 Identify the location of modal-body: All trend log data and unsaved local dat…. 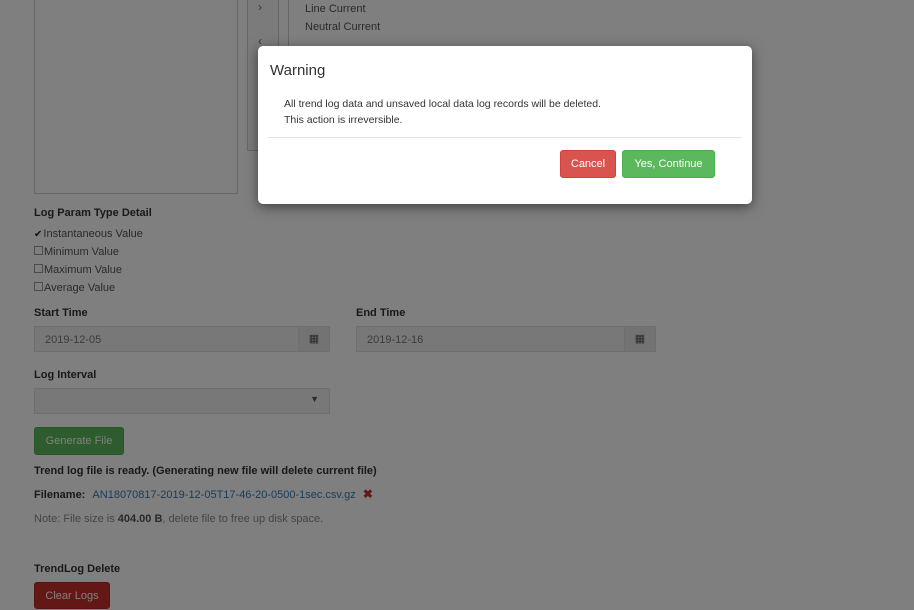
(504, 112).